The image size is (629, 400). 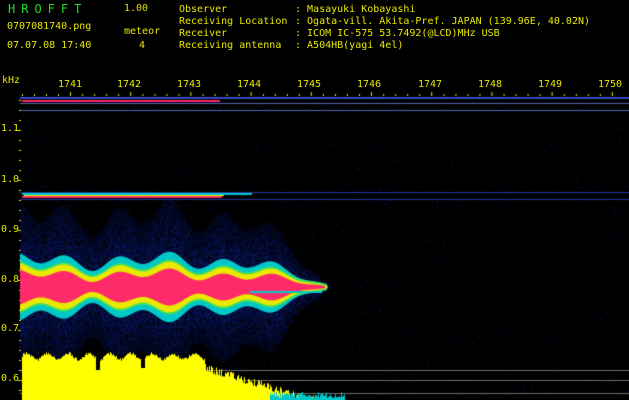 I want to click on x-tick-1743: 1743, so click(x=189, y=84).